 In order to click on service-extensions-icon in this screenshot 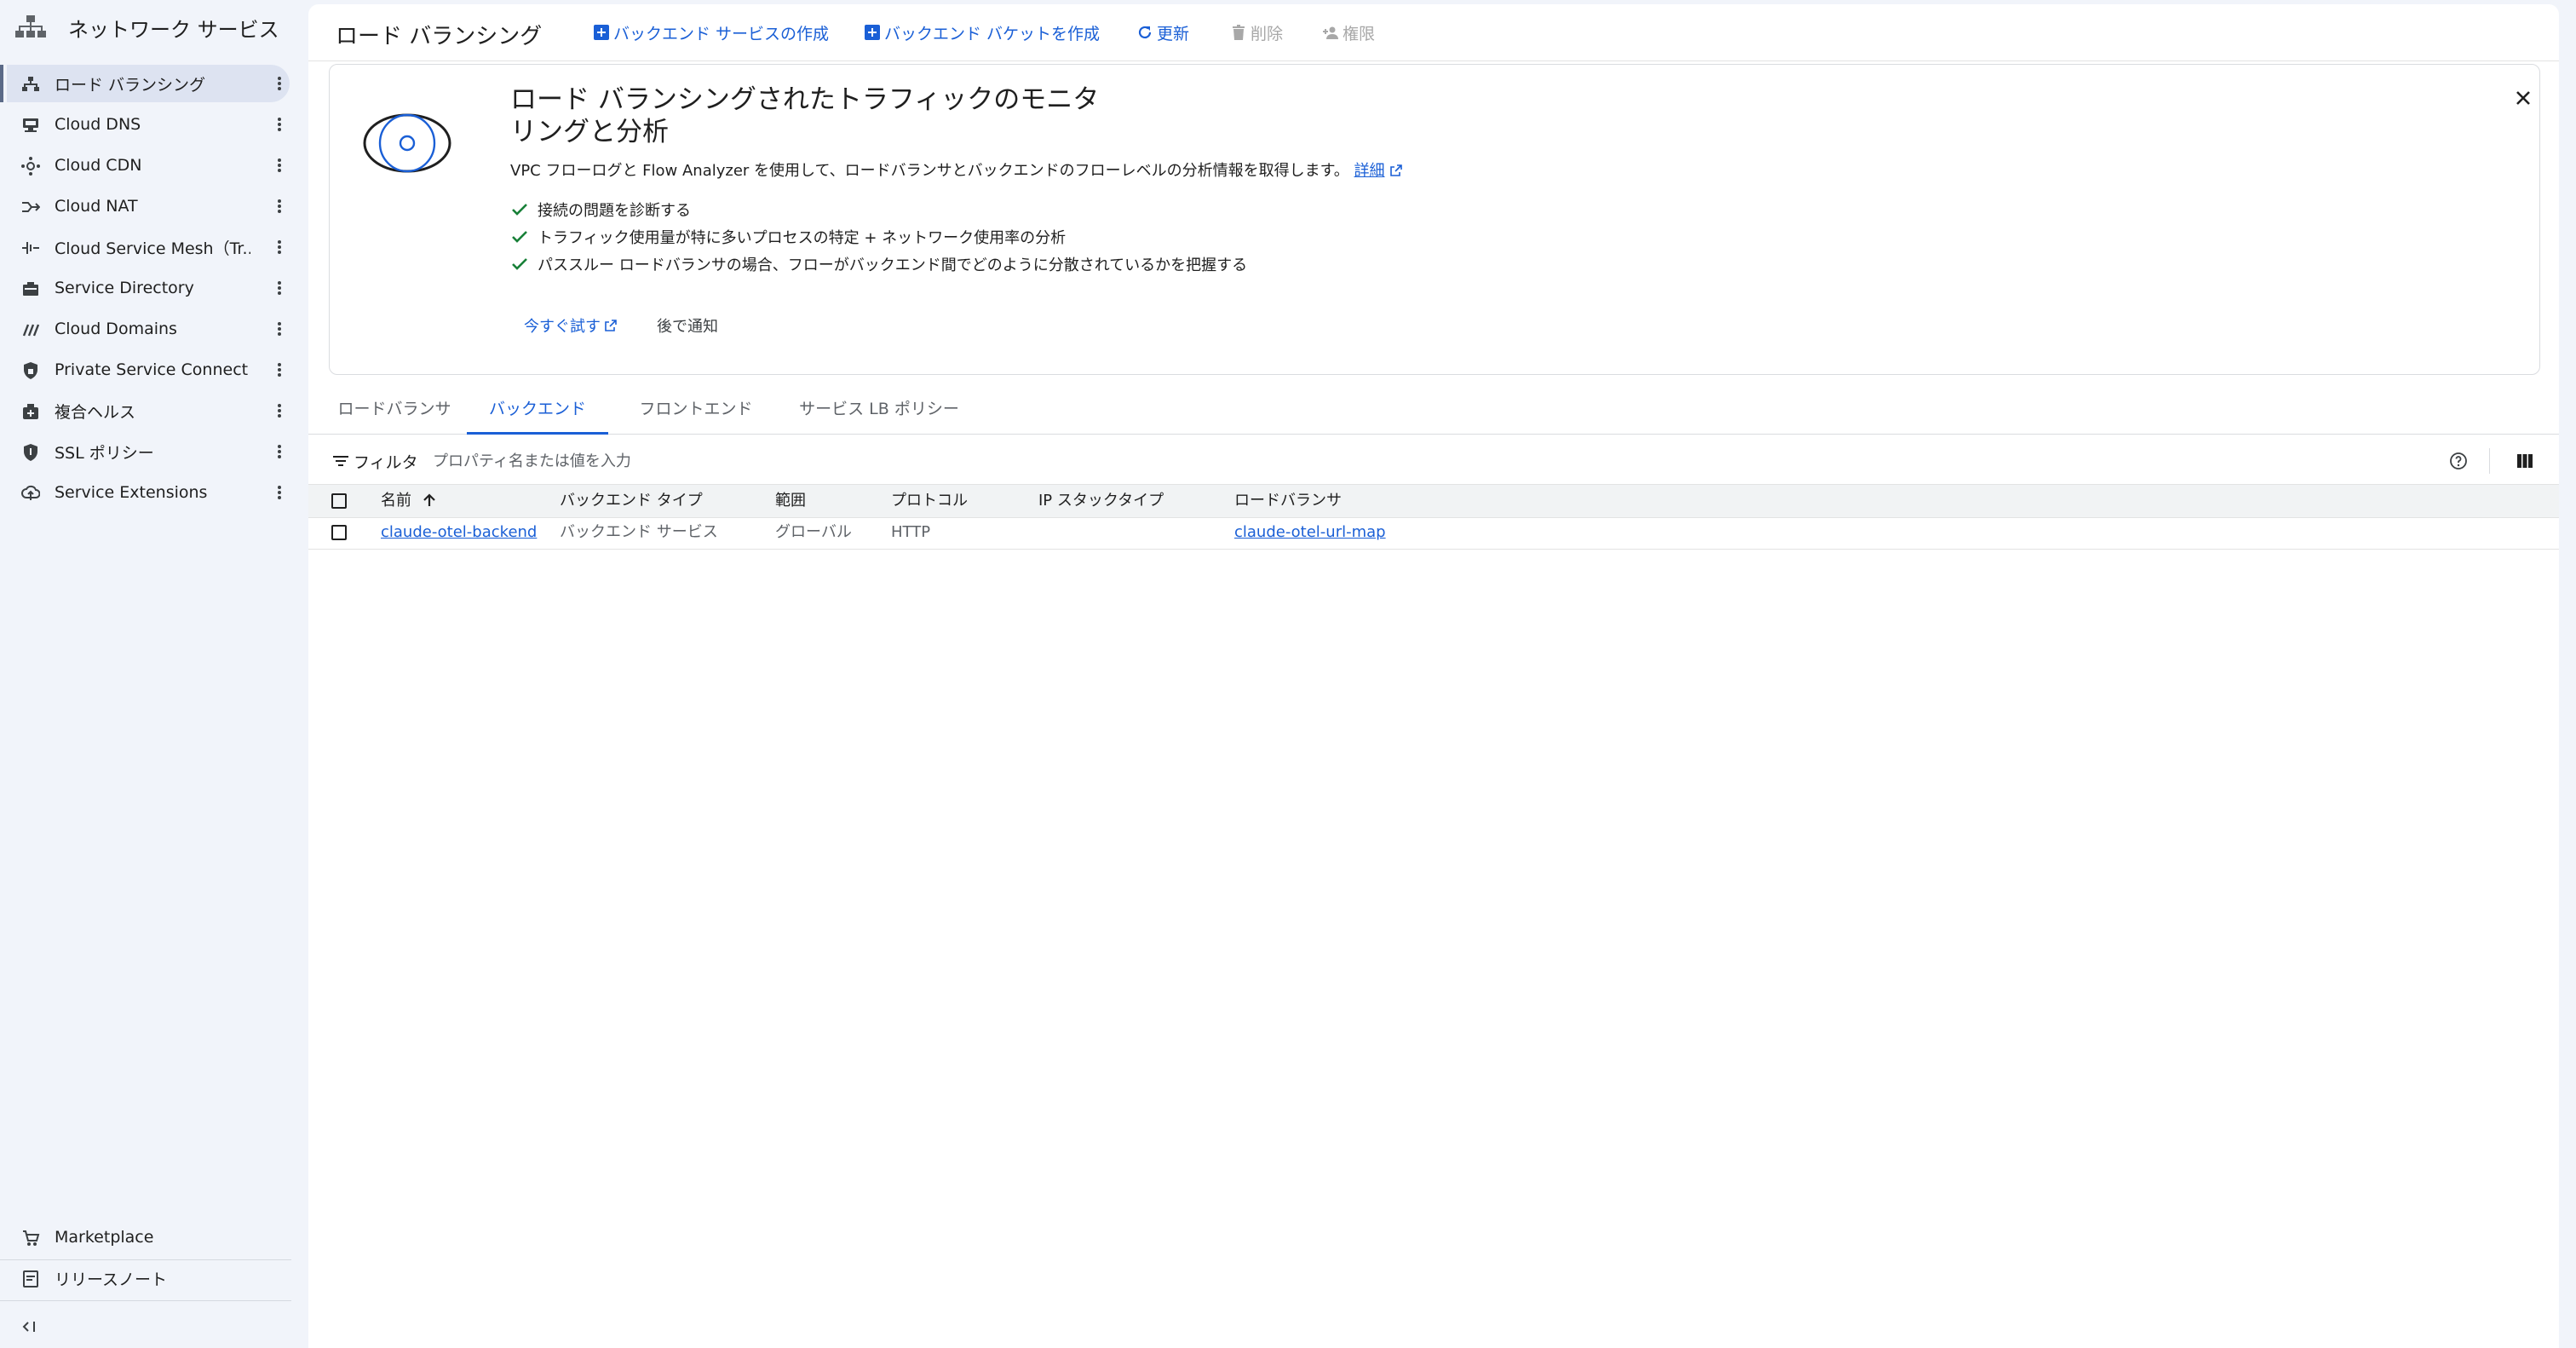, I will do `click(31, 493)`.